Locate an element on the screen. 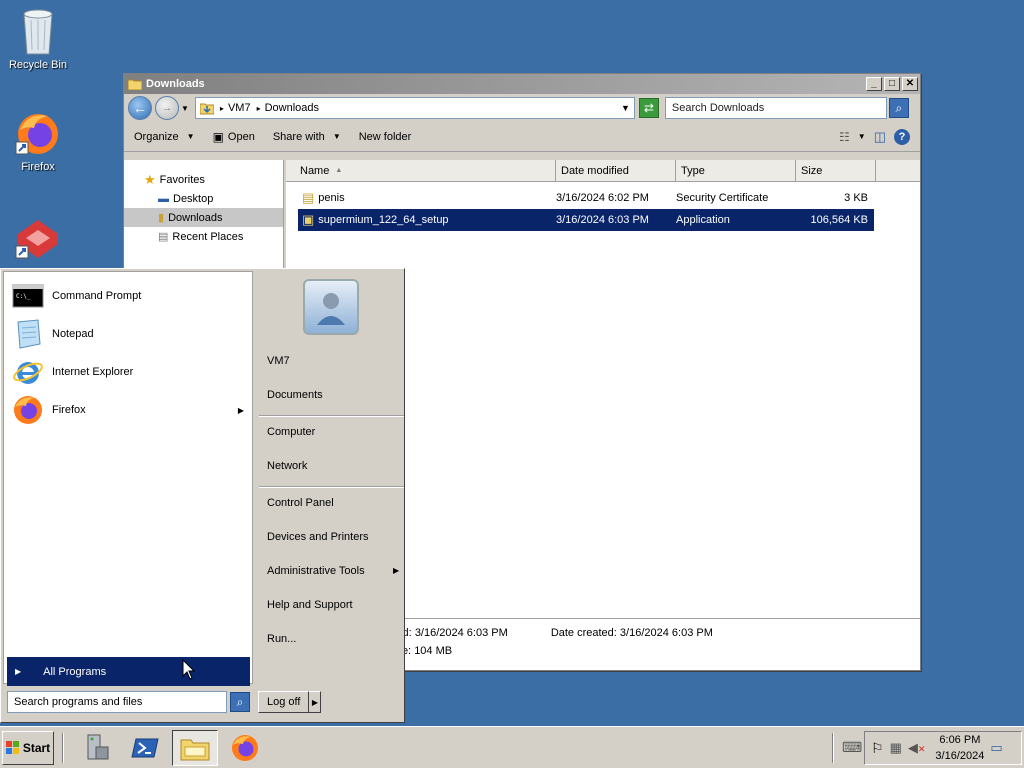 This screenshot has width=1024, height=768. start-item-command-prompt: C:\_ Command Prompt is located at coordinates (128, 296).